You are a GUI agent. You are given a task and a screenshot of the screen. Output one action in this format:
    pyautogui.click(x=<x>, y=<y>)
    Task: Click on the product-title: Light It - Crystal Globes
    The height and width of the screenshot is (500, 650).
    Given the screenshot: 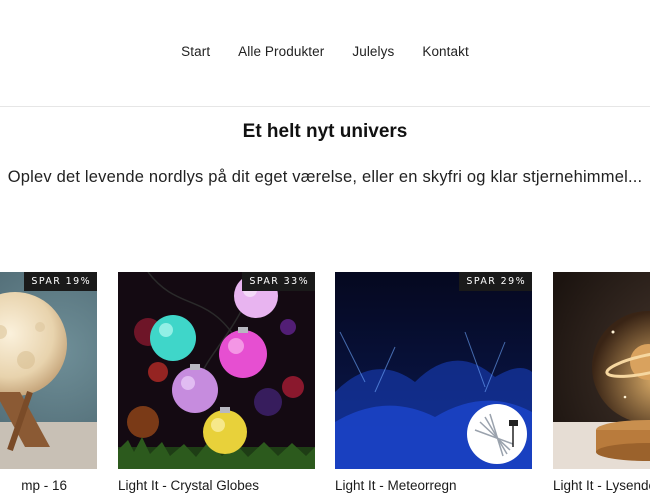 What is the action you would take?
    pyautogui.click(x=216, y=485)
    